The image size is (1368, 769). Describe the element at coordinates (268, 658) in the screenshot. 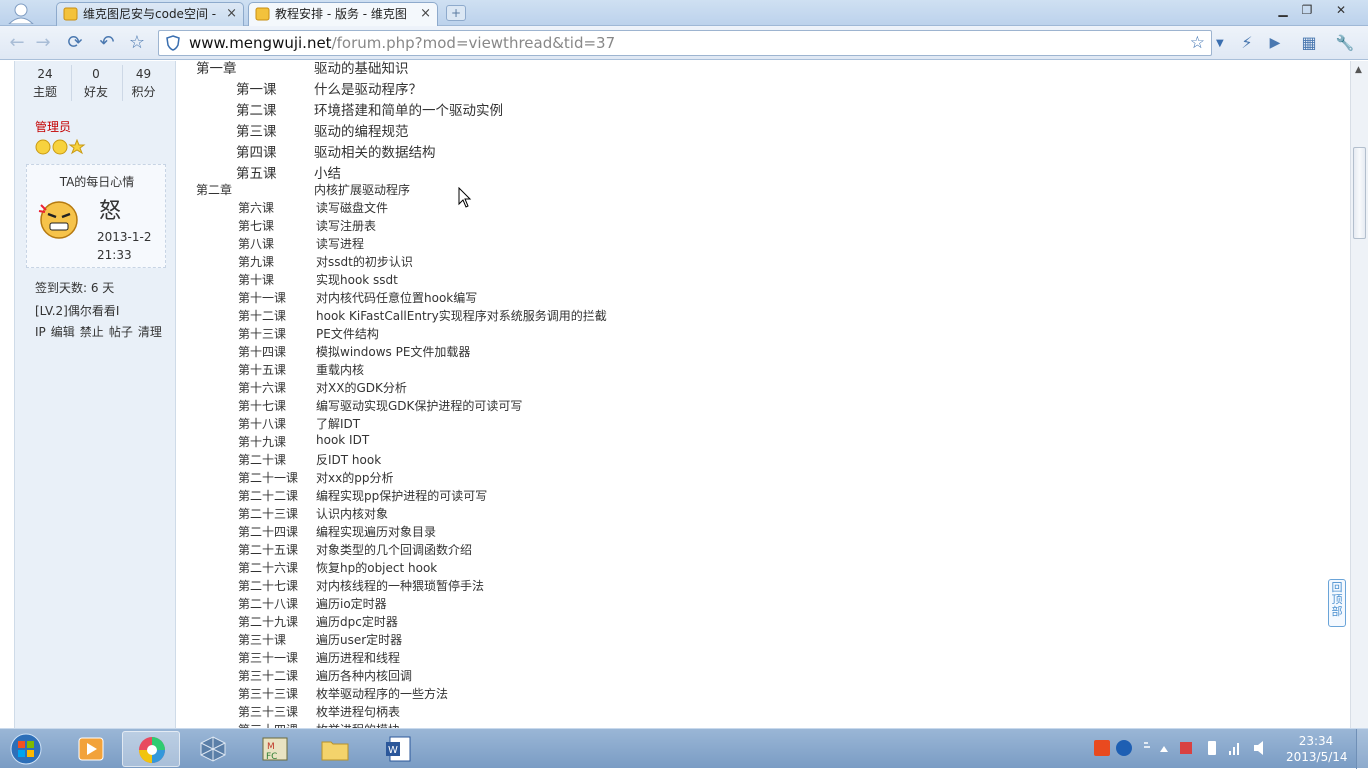

I see `lesson-label: 第三十一课` at that location.